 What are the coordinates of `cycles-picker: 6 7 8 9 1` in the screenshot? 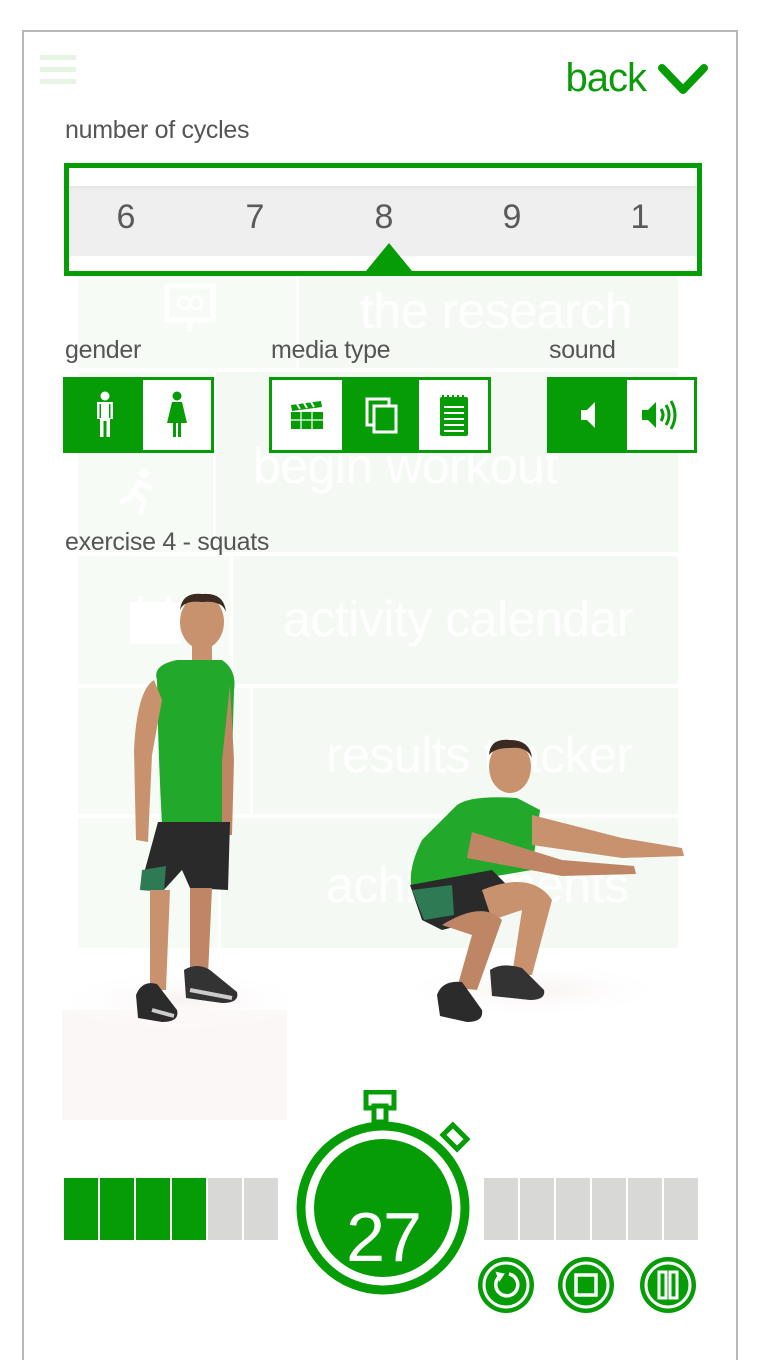 It's located at (383, 219).